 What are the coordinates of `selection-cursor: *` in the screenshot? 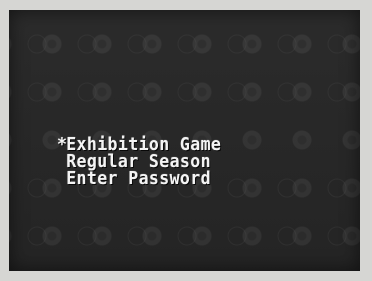 It's located at (62, 144).